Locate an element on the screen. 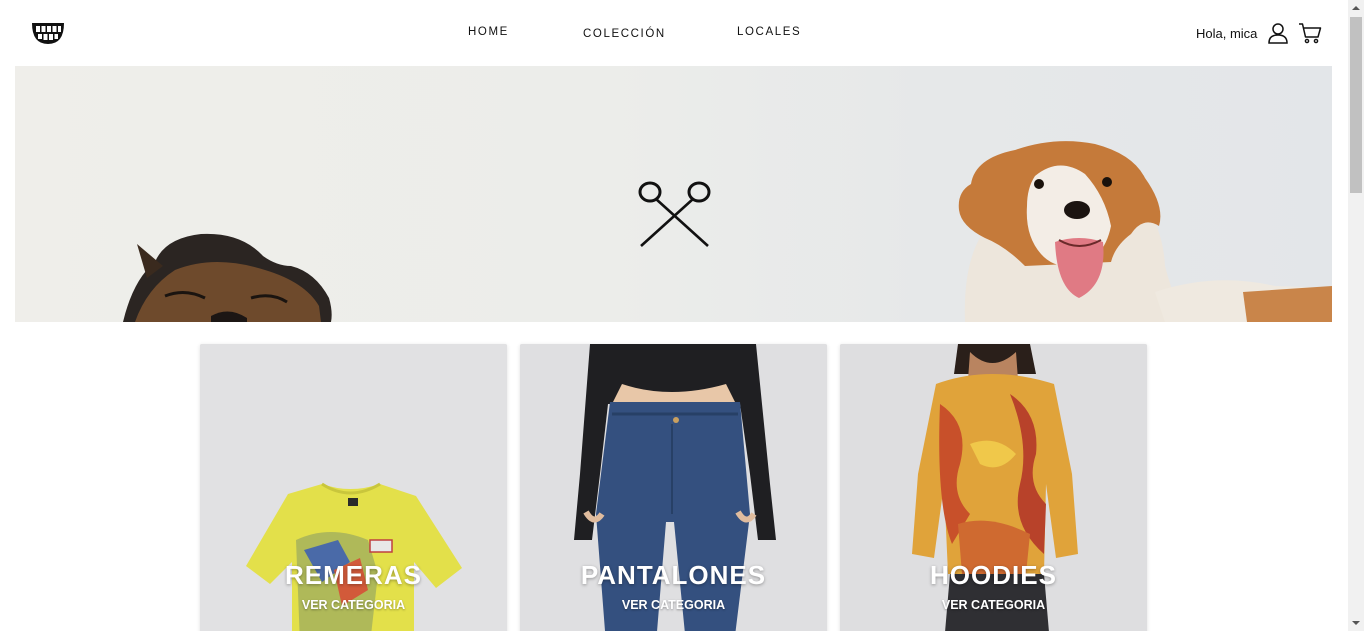 The image size is (1364, 631). nav-locales-link: LOCALES is located at coordinates (769, 32).